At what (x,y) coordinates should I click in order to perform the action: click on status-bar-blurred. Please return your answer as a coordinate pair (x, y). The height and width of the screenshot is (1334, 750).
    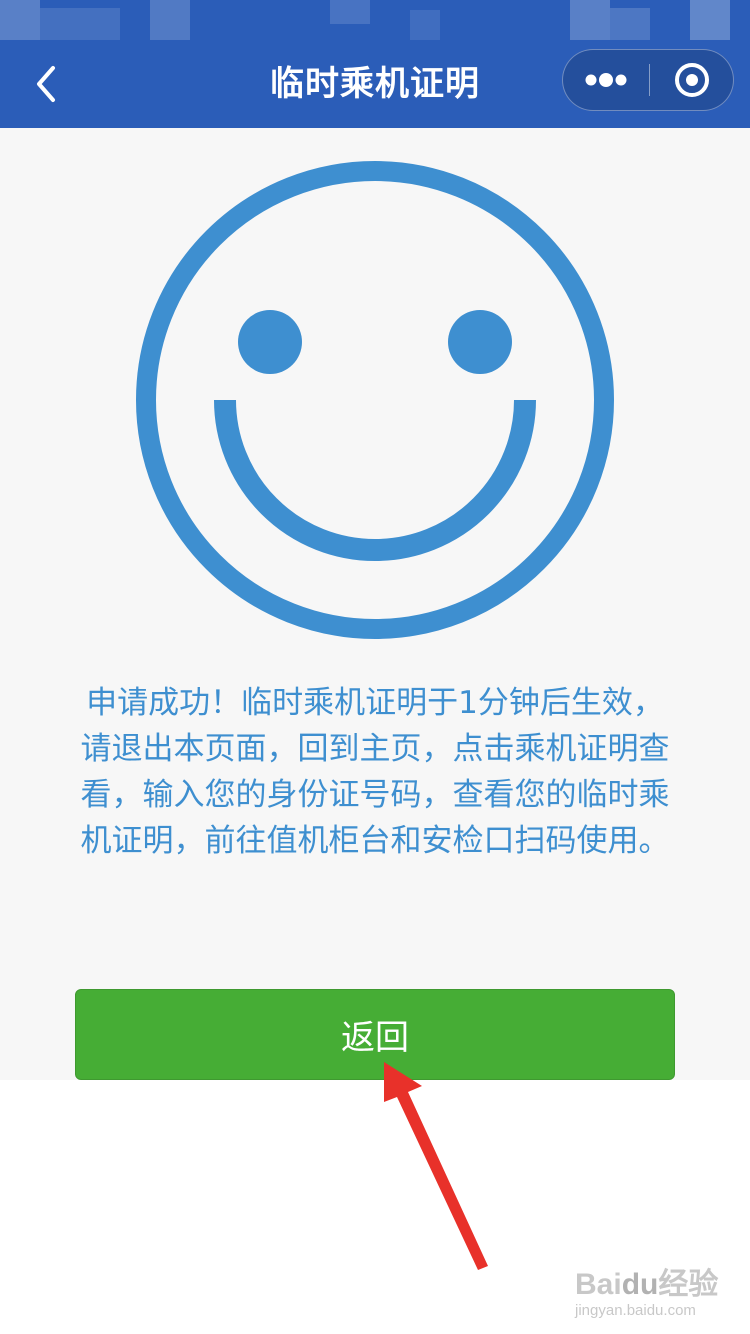
    Looking at the image, I should click on (375, 20).